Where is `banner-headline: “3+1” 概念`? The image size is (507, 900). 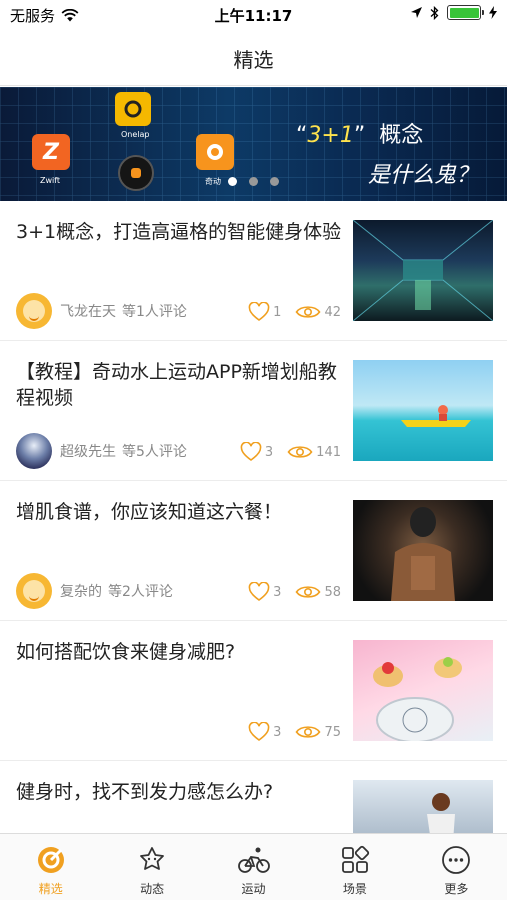
banner-headline: “3+1” 概念 is located at coordinates (359, 133).